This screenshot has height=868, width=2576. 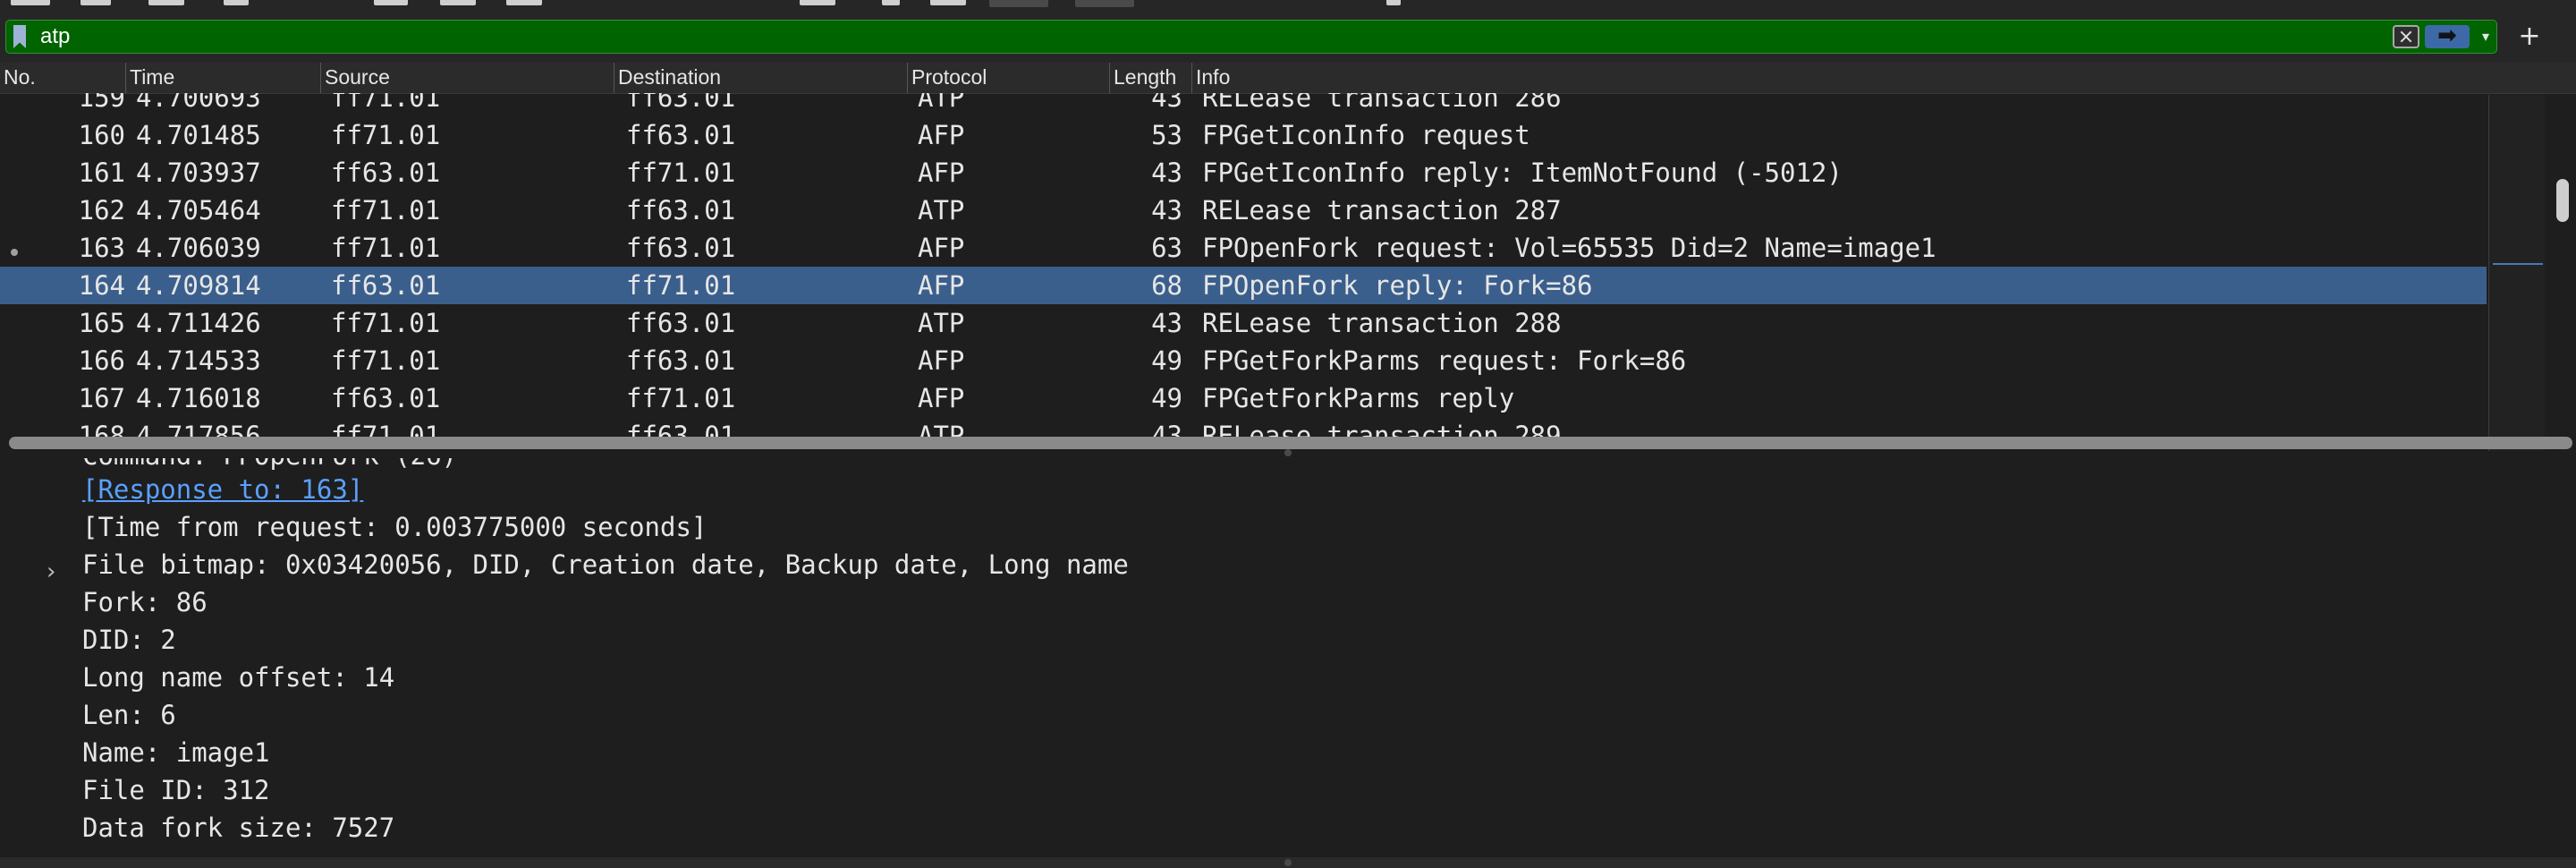 I want to click on packet-info: RELease transaction 286, so click(x=1382, y=103).